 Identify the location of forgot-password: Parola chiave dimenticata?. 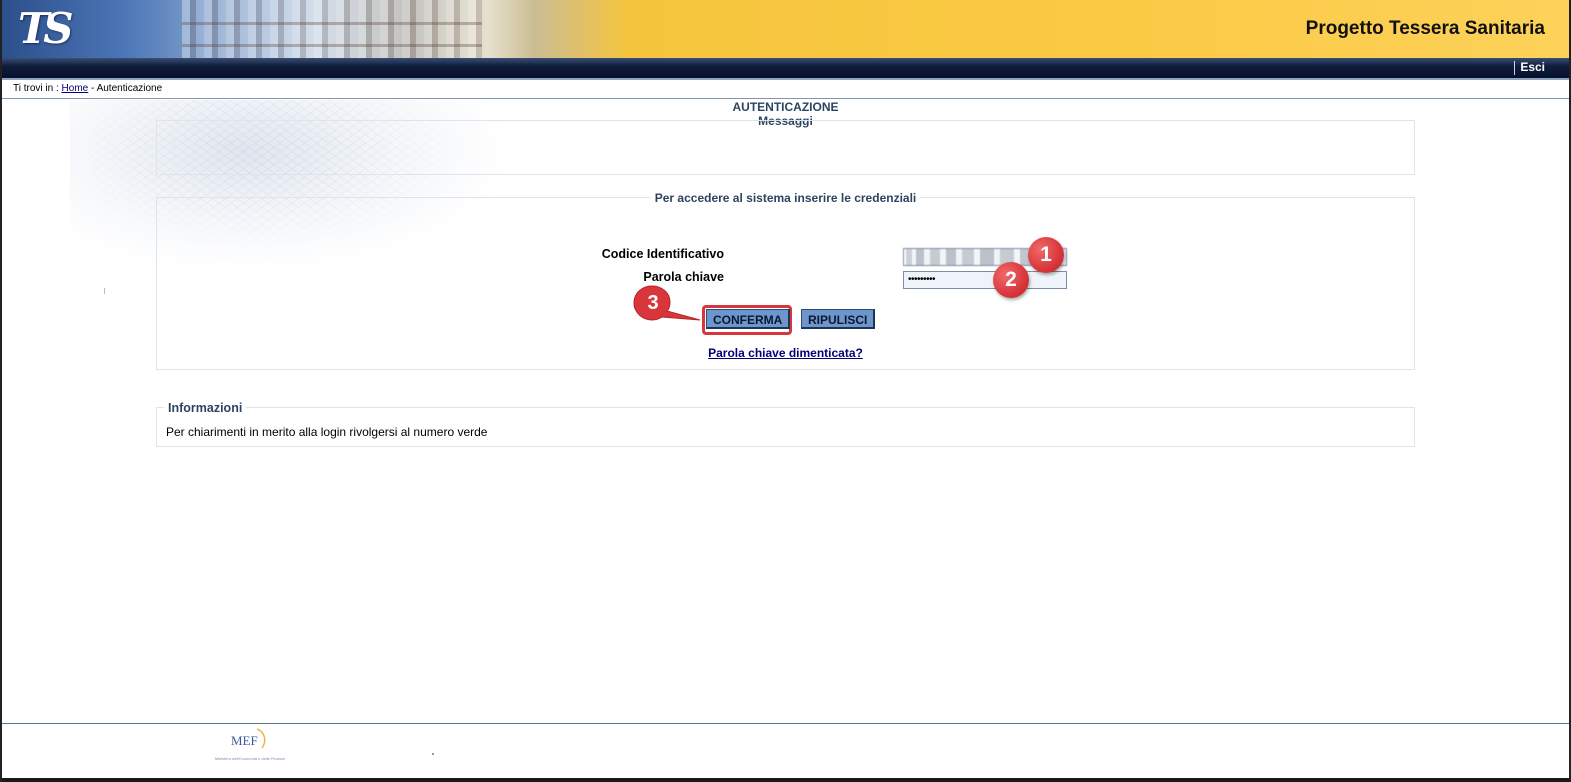
(785, 353).